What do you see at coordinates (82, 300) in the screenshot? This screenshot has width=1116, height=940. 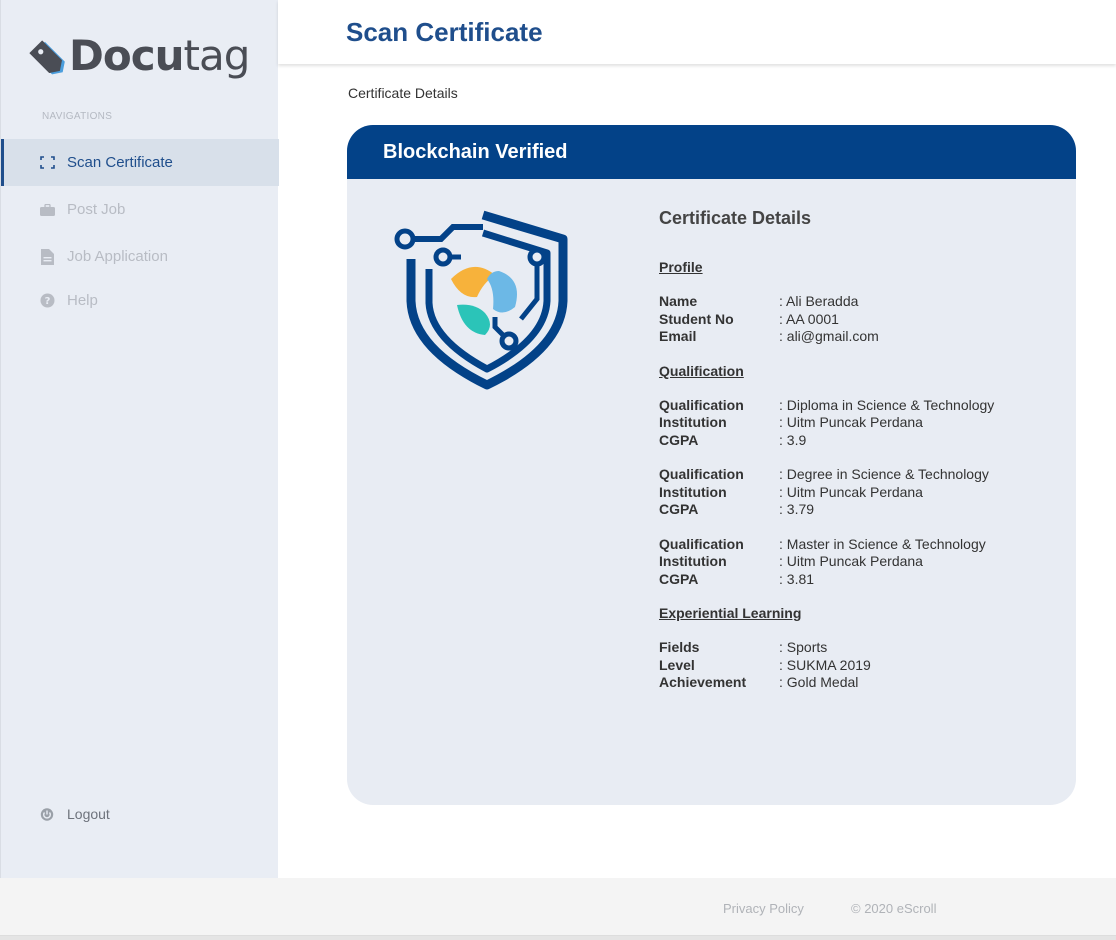 I see `sidebar-item-label: Help` at bounding box center [82, 300].